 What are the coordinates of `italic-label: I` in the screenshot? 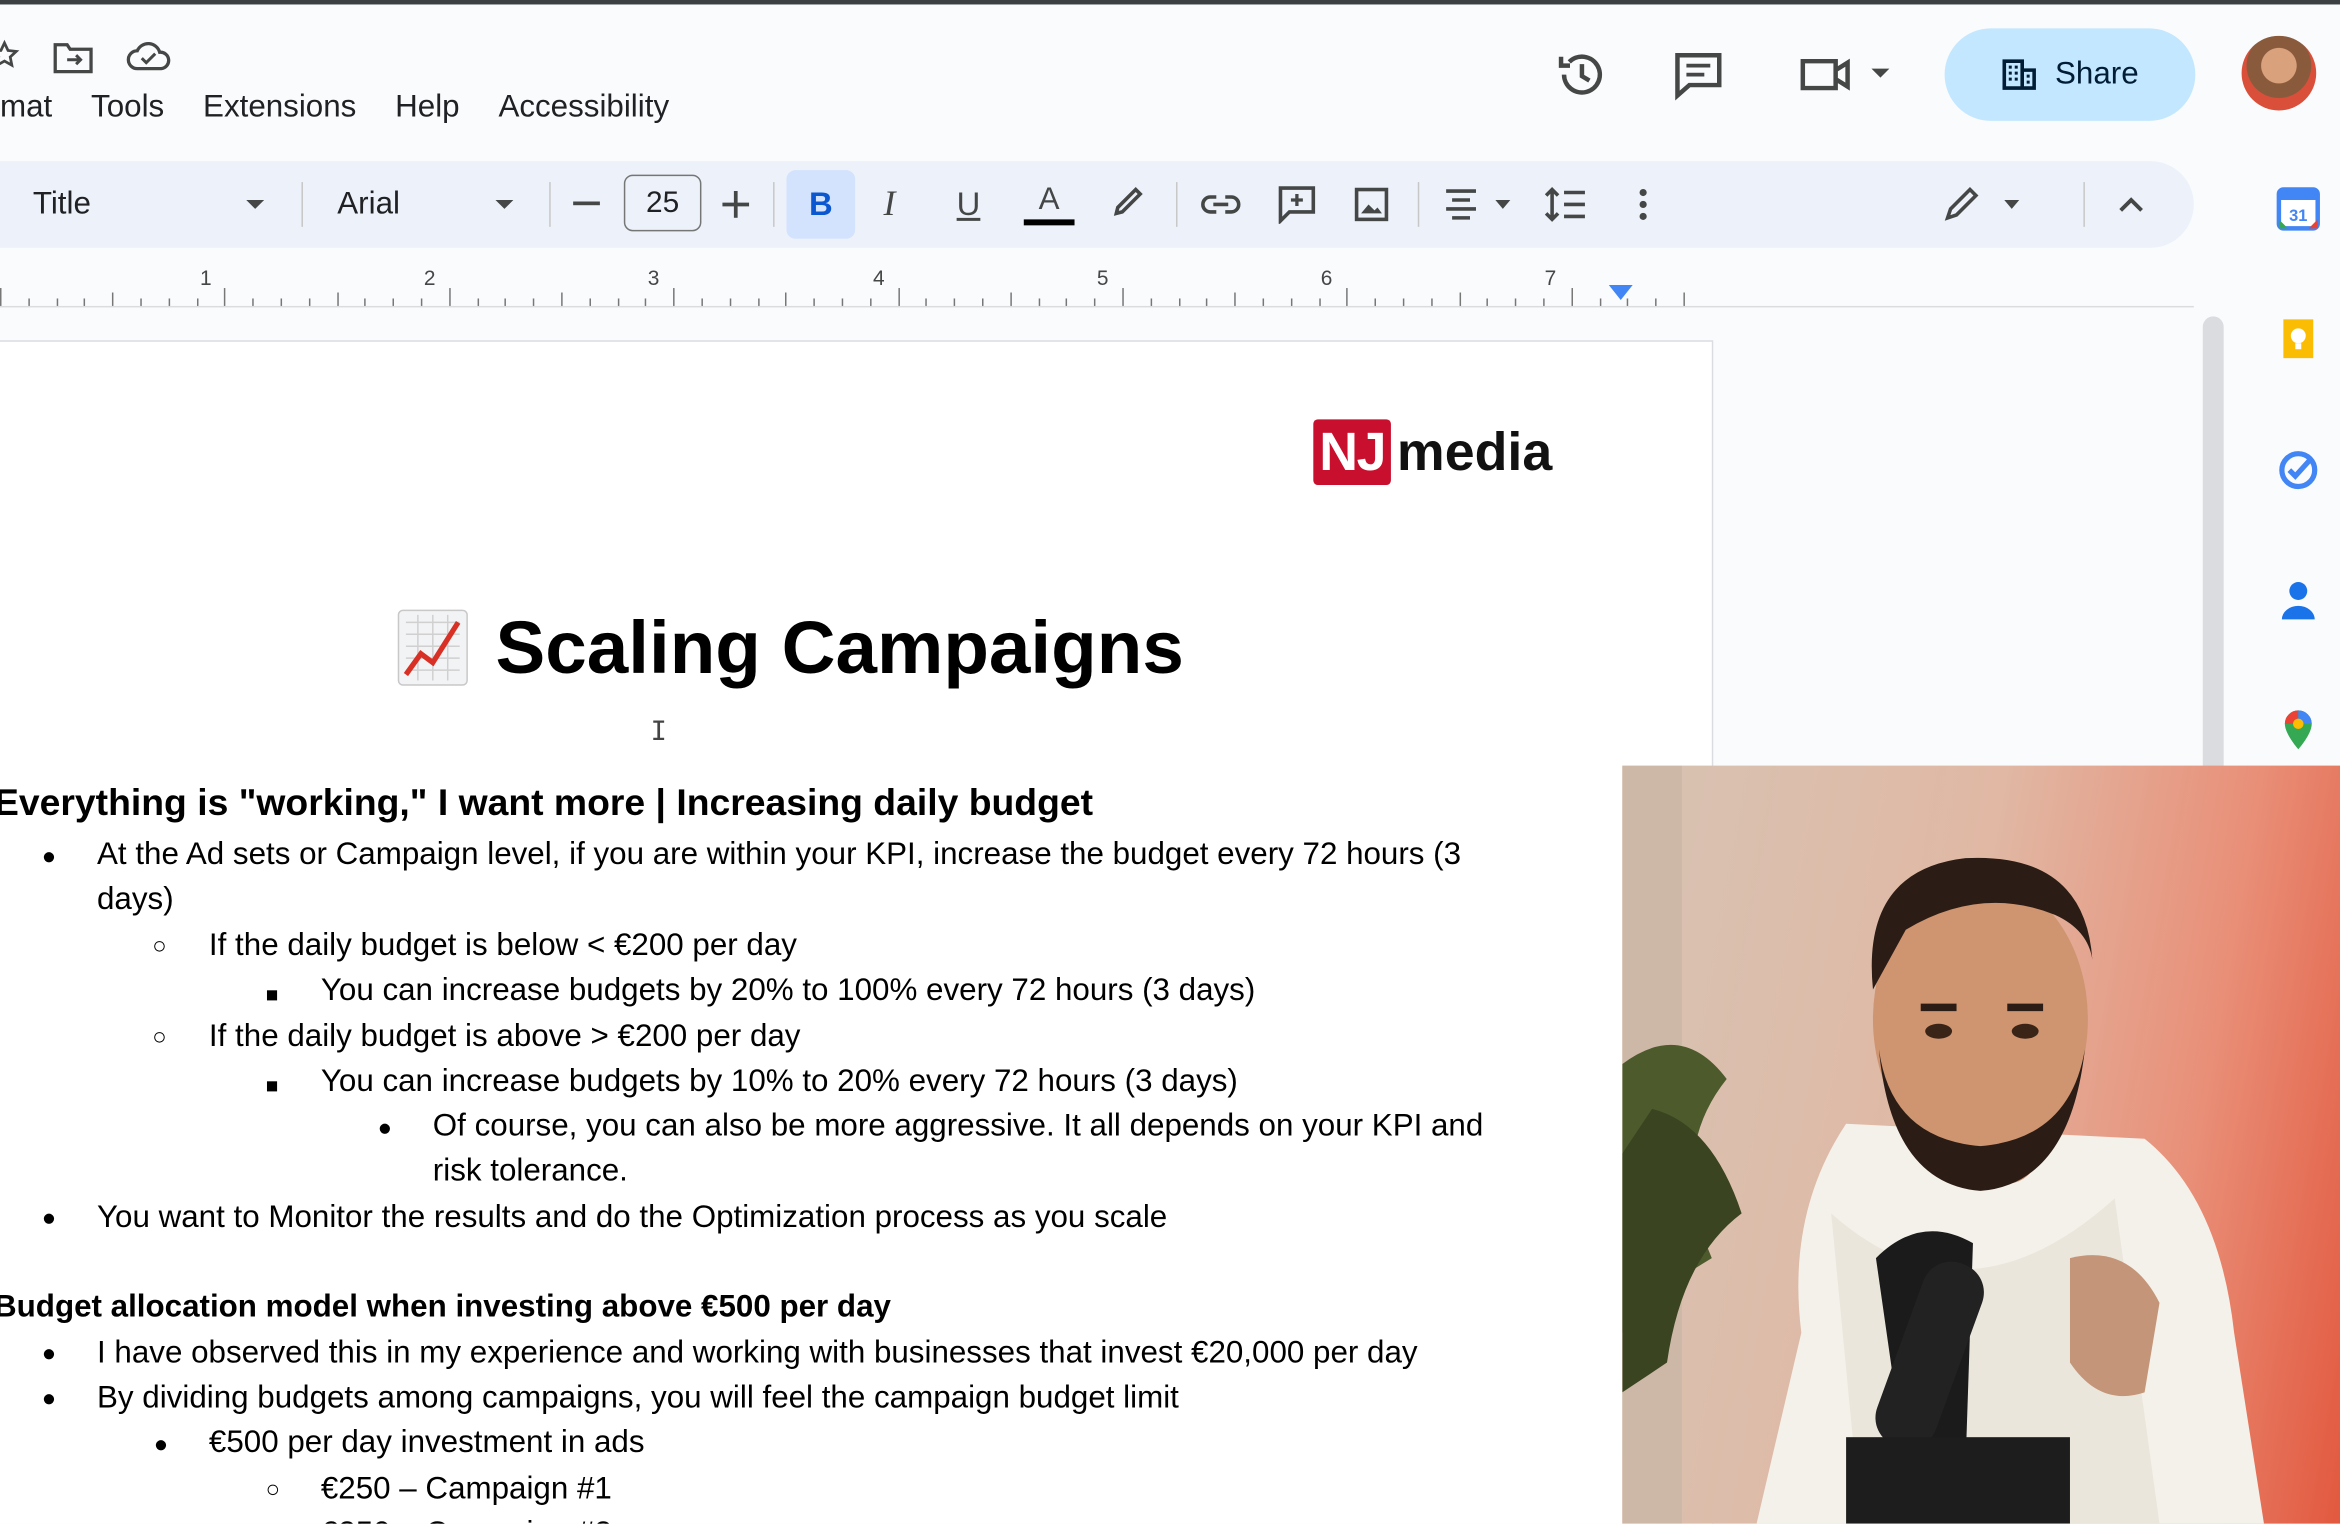 It's located at (889, 204).